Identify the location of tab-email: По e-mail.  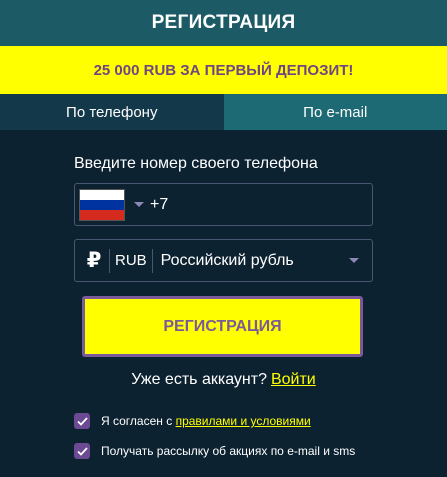
(335, 112).